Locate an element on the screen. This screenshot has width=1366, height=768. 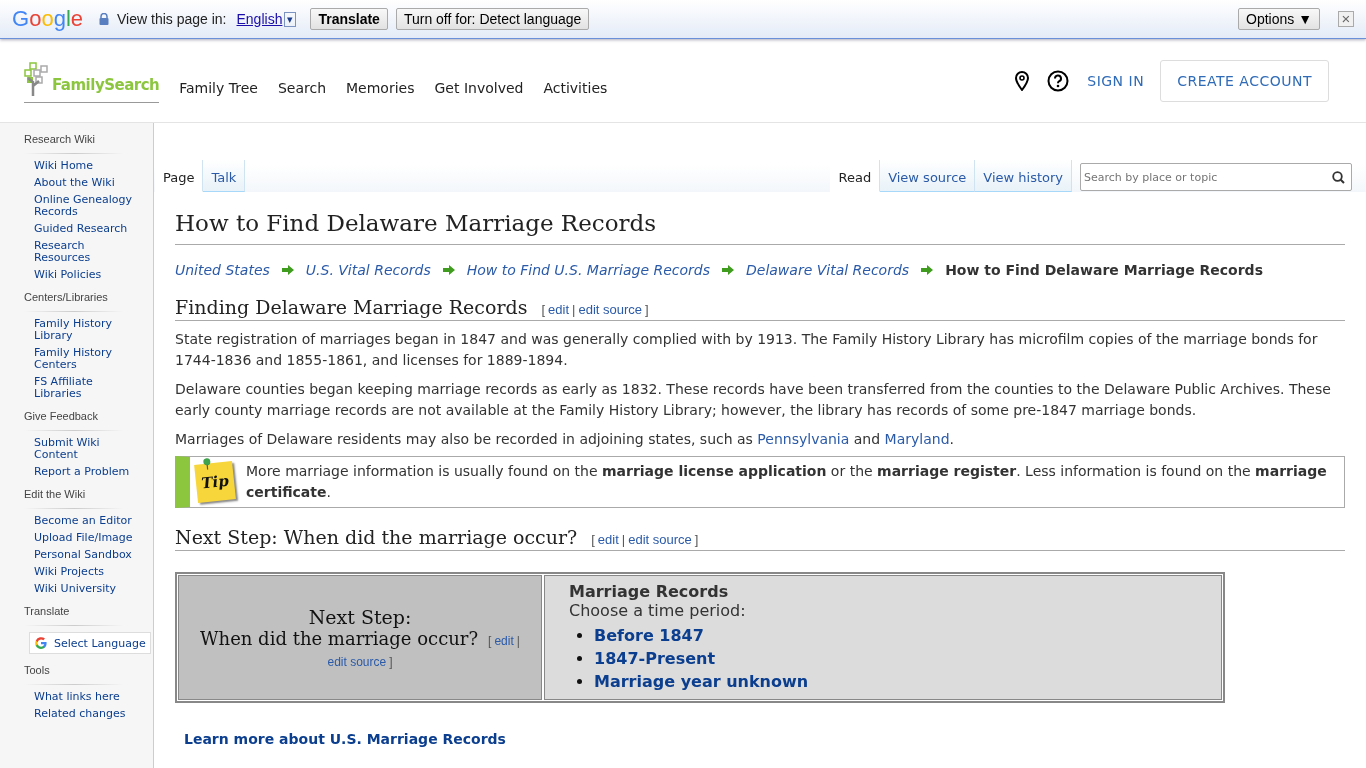
breadcrumb-link: Delaware Vital Records is located at coordinates (828, 270).